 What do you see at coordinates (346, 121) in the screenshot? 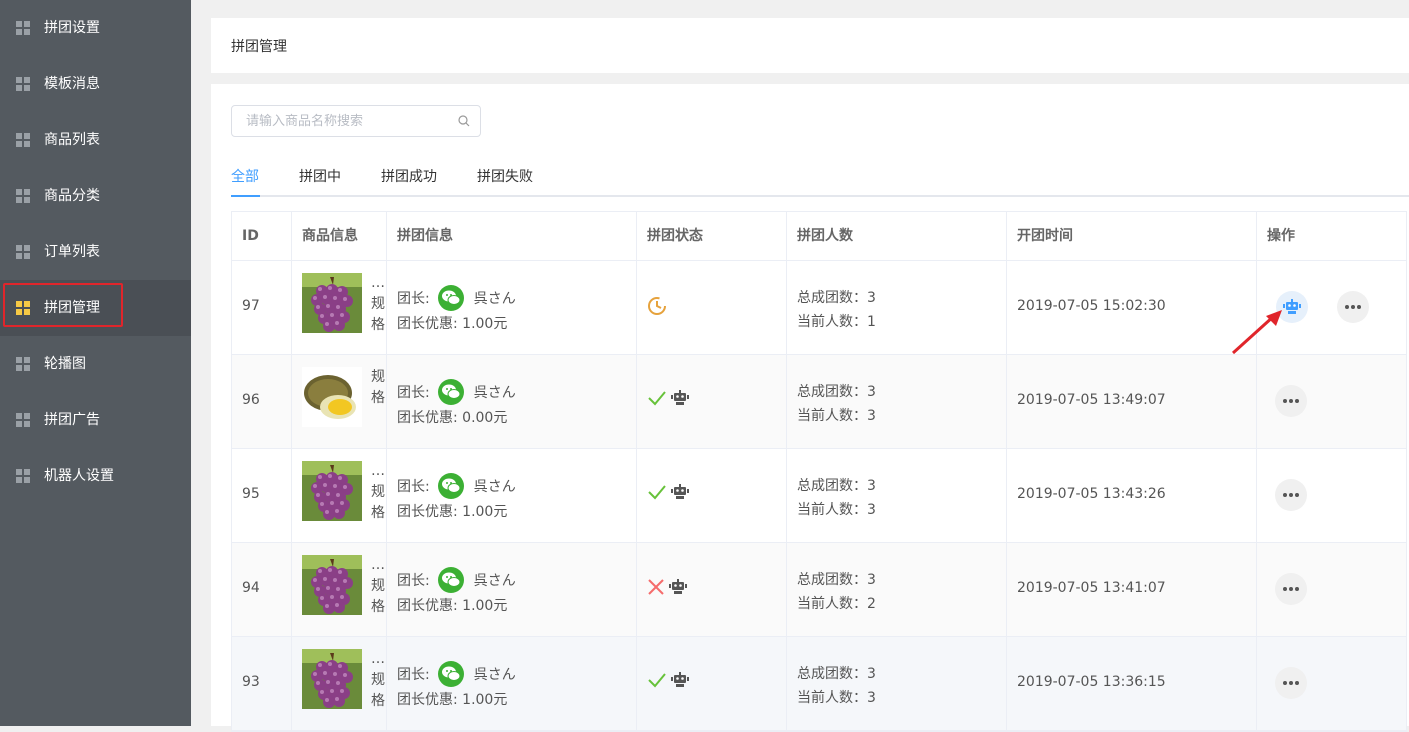
I see `search-input` at bounding box center [346, 121].